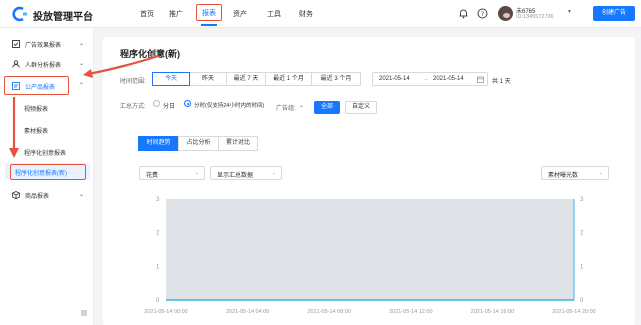  I want to click on arrow-to-product-report, so click(123, 65).